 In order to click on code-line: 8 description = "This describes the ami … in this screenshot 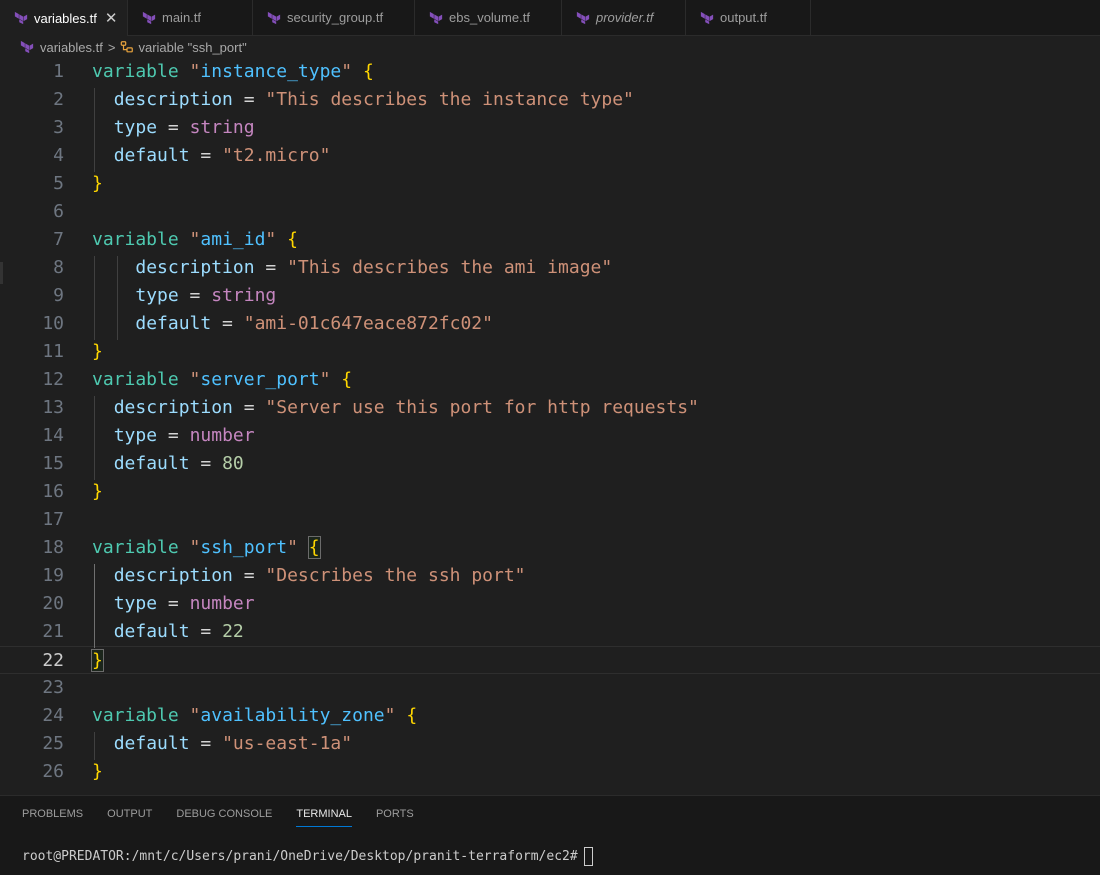, I will do `click(550, 268)`.